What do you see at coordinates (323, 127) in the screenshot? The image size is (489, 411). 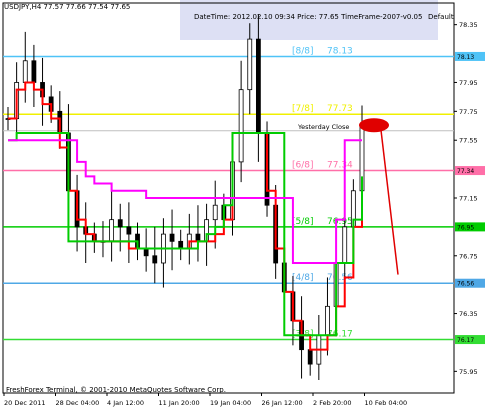 I see `yesterday-close-label: Yesterday Close` at bounding box center [323, 127].